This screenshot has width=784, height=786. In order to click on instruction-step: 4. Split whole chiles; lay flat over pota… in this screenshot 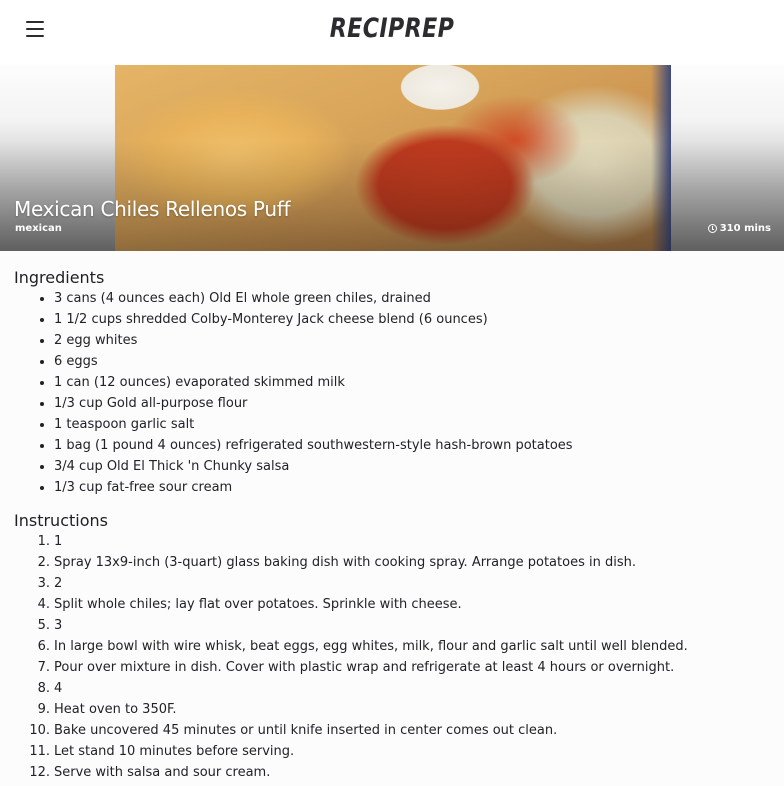, I will do `click(399, 604)`.